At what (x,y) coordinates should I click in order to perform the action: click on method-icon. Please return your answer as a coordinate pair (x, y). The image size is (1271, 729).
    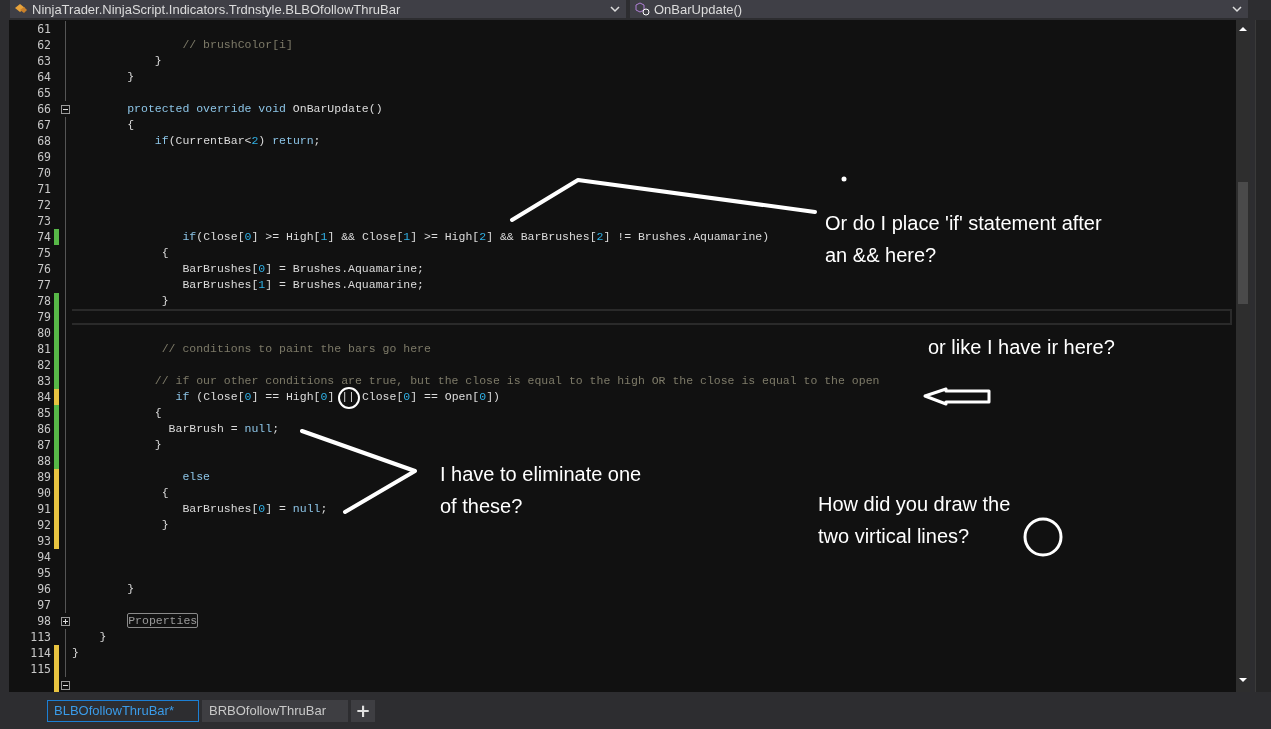
    Looking at the image, I should click on (642, 9).